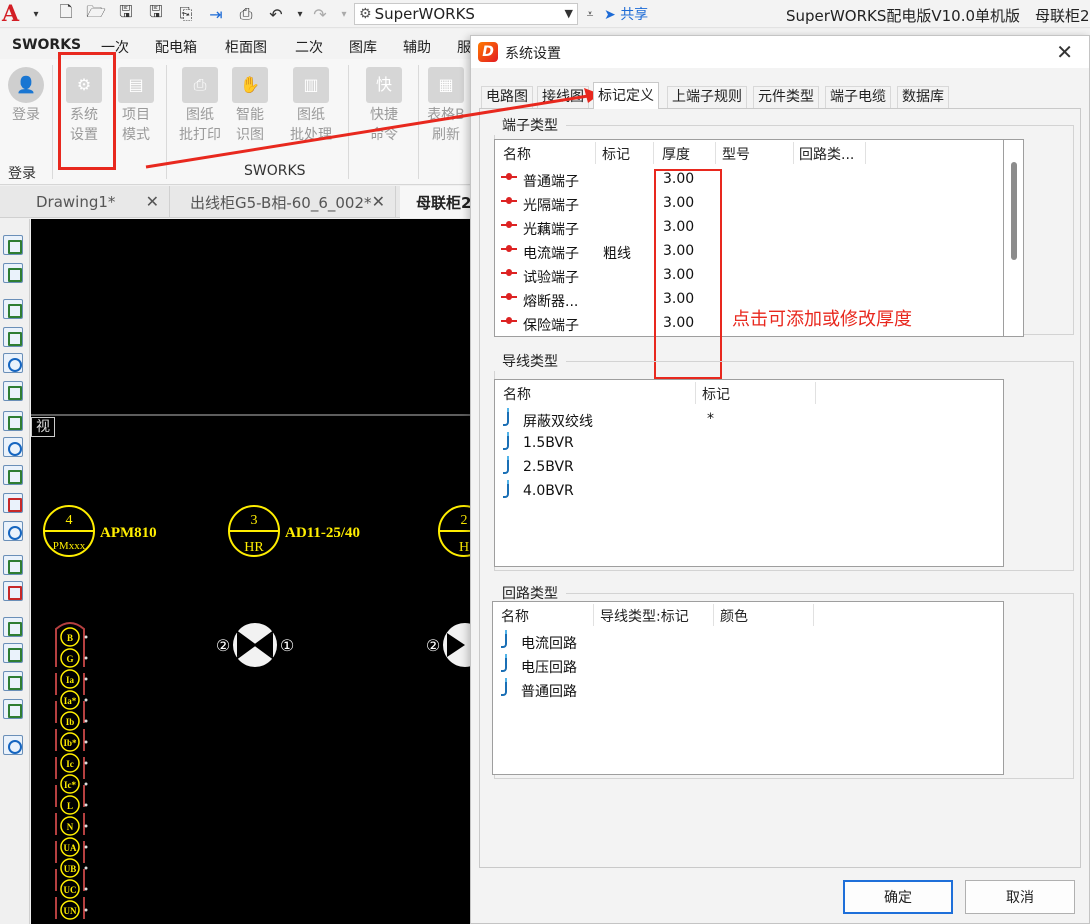 The image size is (1090, 924). Describe the element at coordinates (898, 897) in the screenshot. I see `ok-button: 确定` at that location.